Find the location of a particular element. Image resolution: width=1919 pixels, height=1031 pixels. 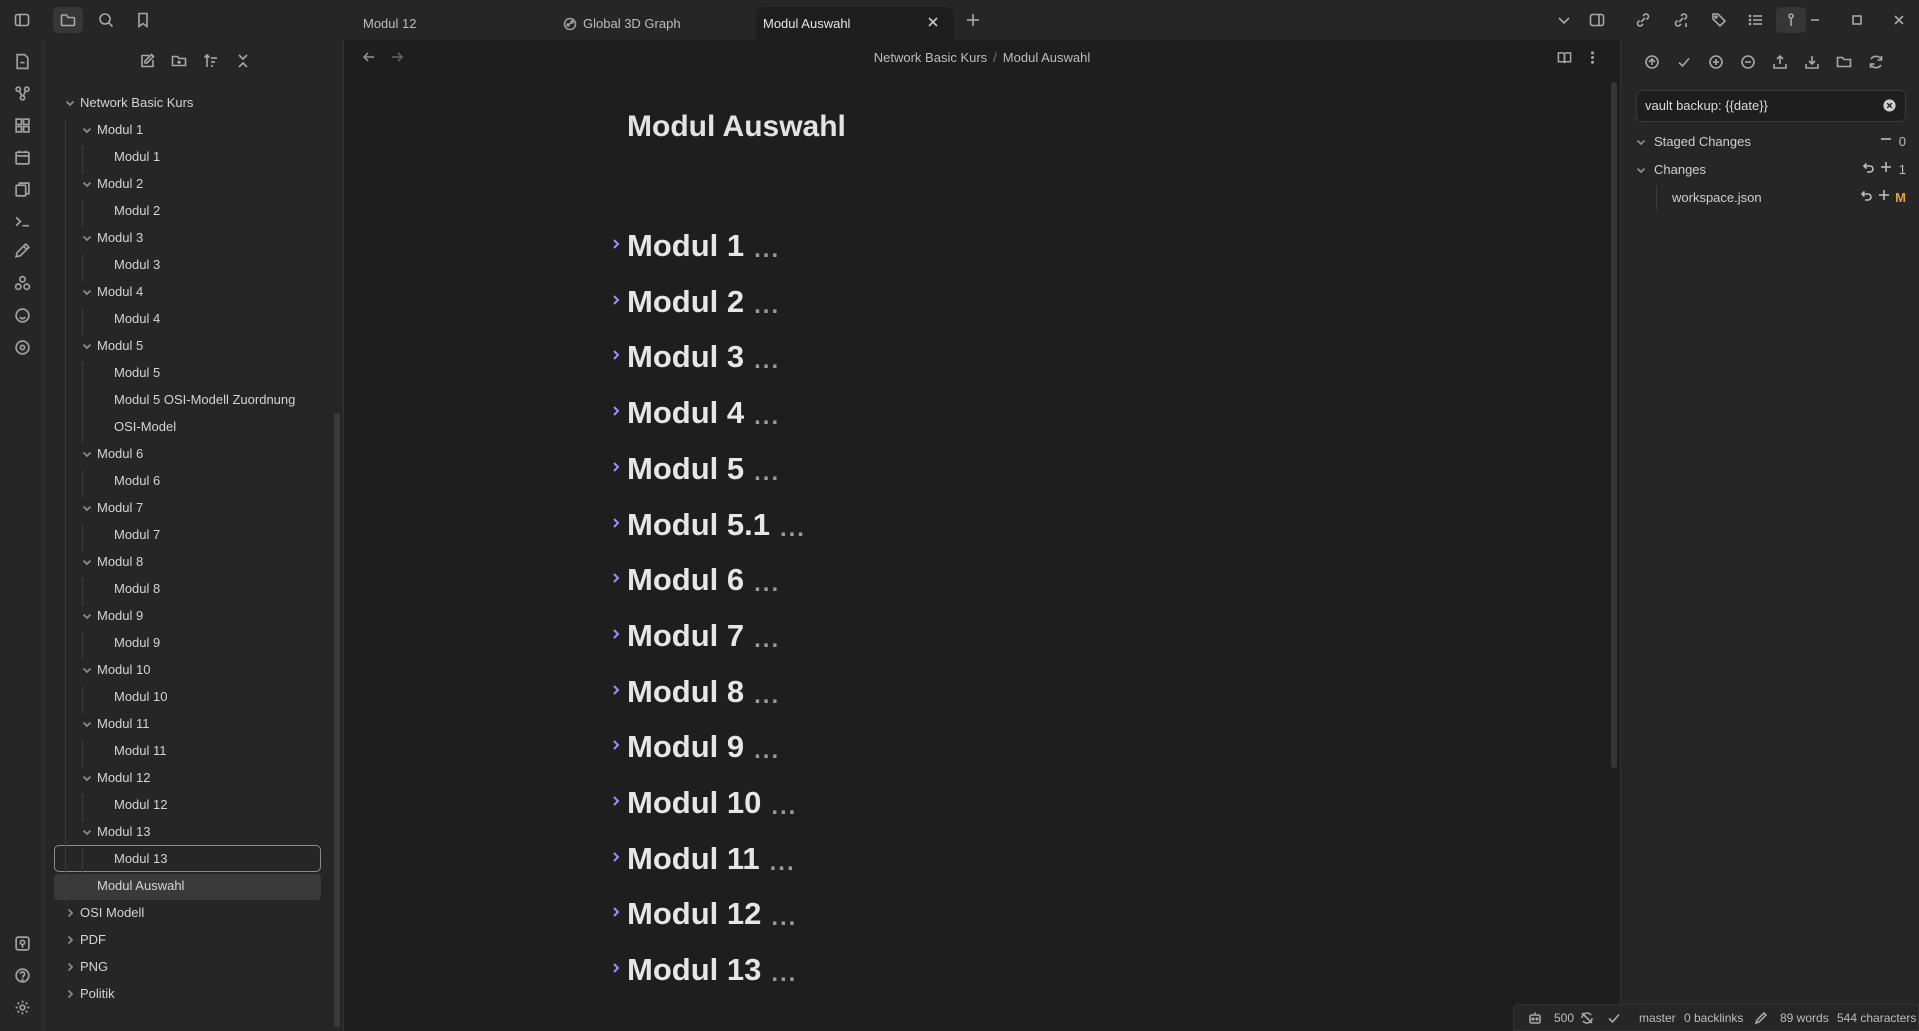

folder-item: PNG is located at coordinates (87, 967).